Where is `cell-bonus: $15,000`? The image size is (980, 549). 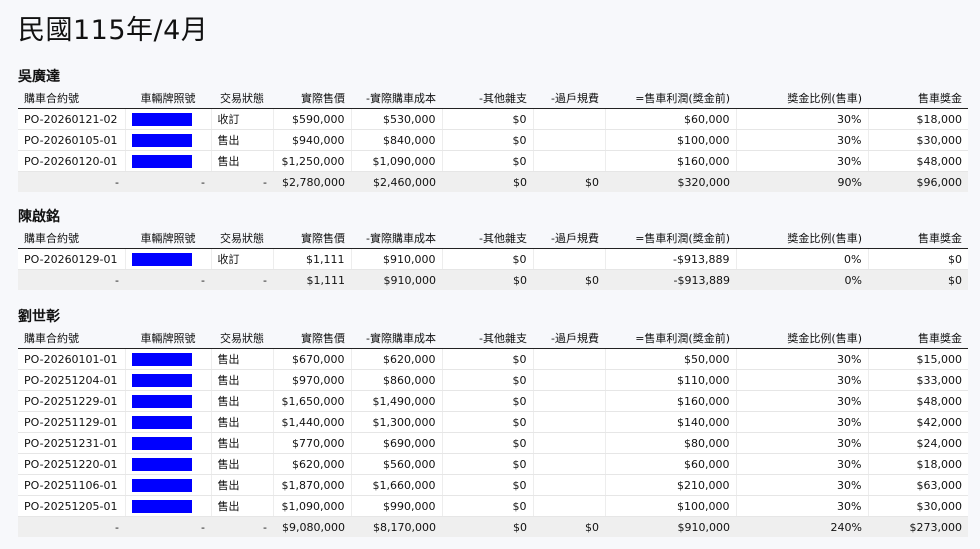 cell-bonus: $15,000 is located at coordinates (918, 359).